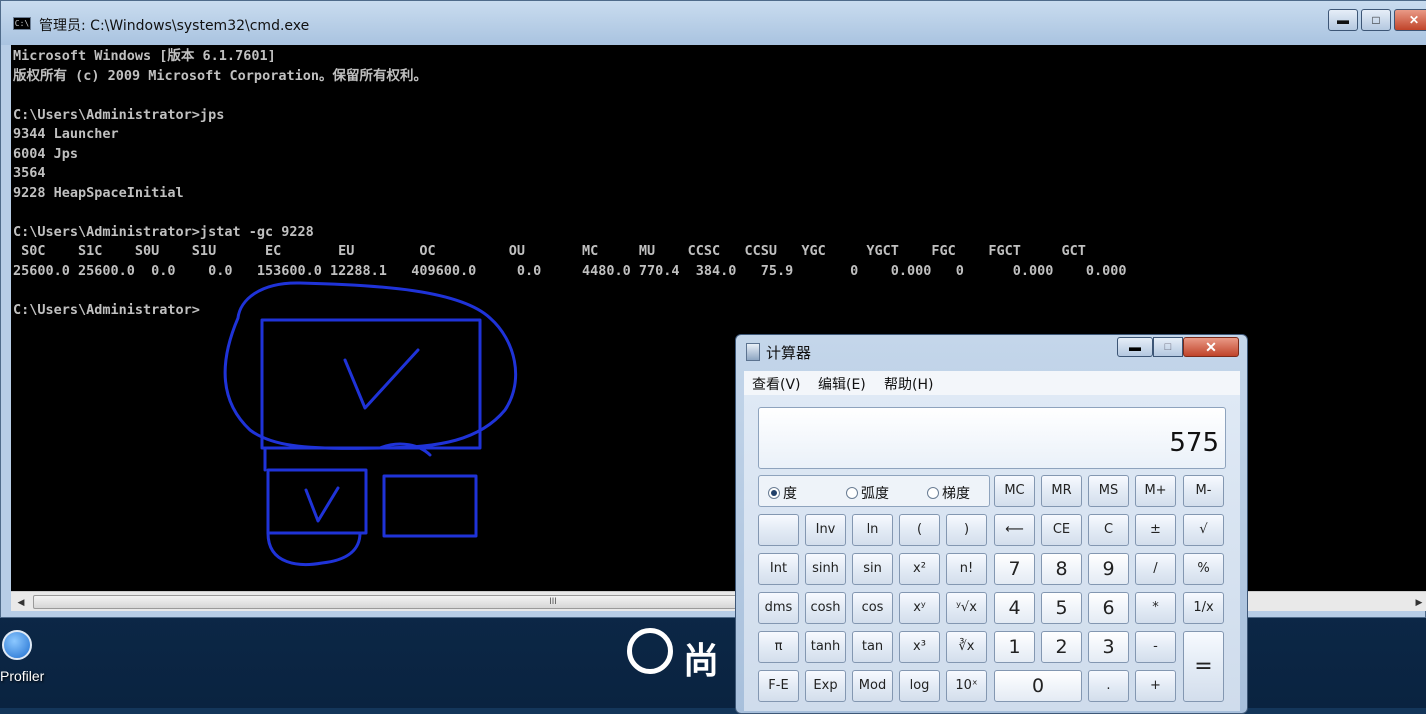 The height and width of the screenshot is (714, 1426). What do you see at coordinates (1155, 608) in the screenshot?
I see `calc-key-u42-button: *` at bounding box center [1155, 608].